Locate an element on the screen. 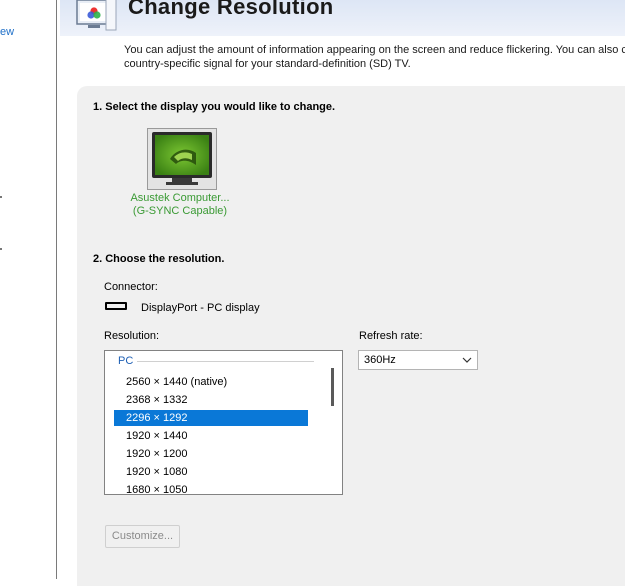 The image size is (625, 586). refresh-rate-dropdown: 360Hz is located at coordinates (418, 360).